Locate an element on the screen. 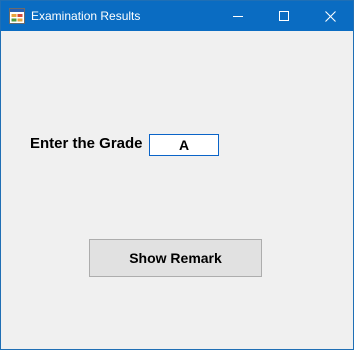 This screenshot has width=354, height=350. grade-label: Enter the Grade is located at coordinates (86, 143).